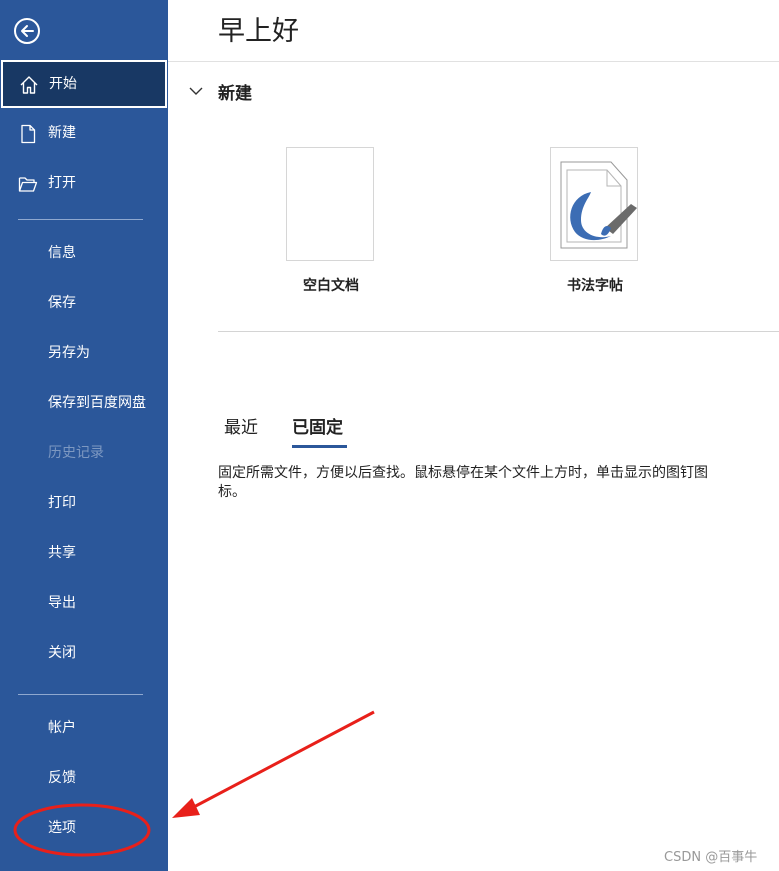 The image size is (779, 871). I want to click on blank-document-template, so click(330, 204).